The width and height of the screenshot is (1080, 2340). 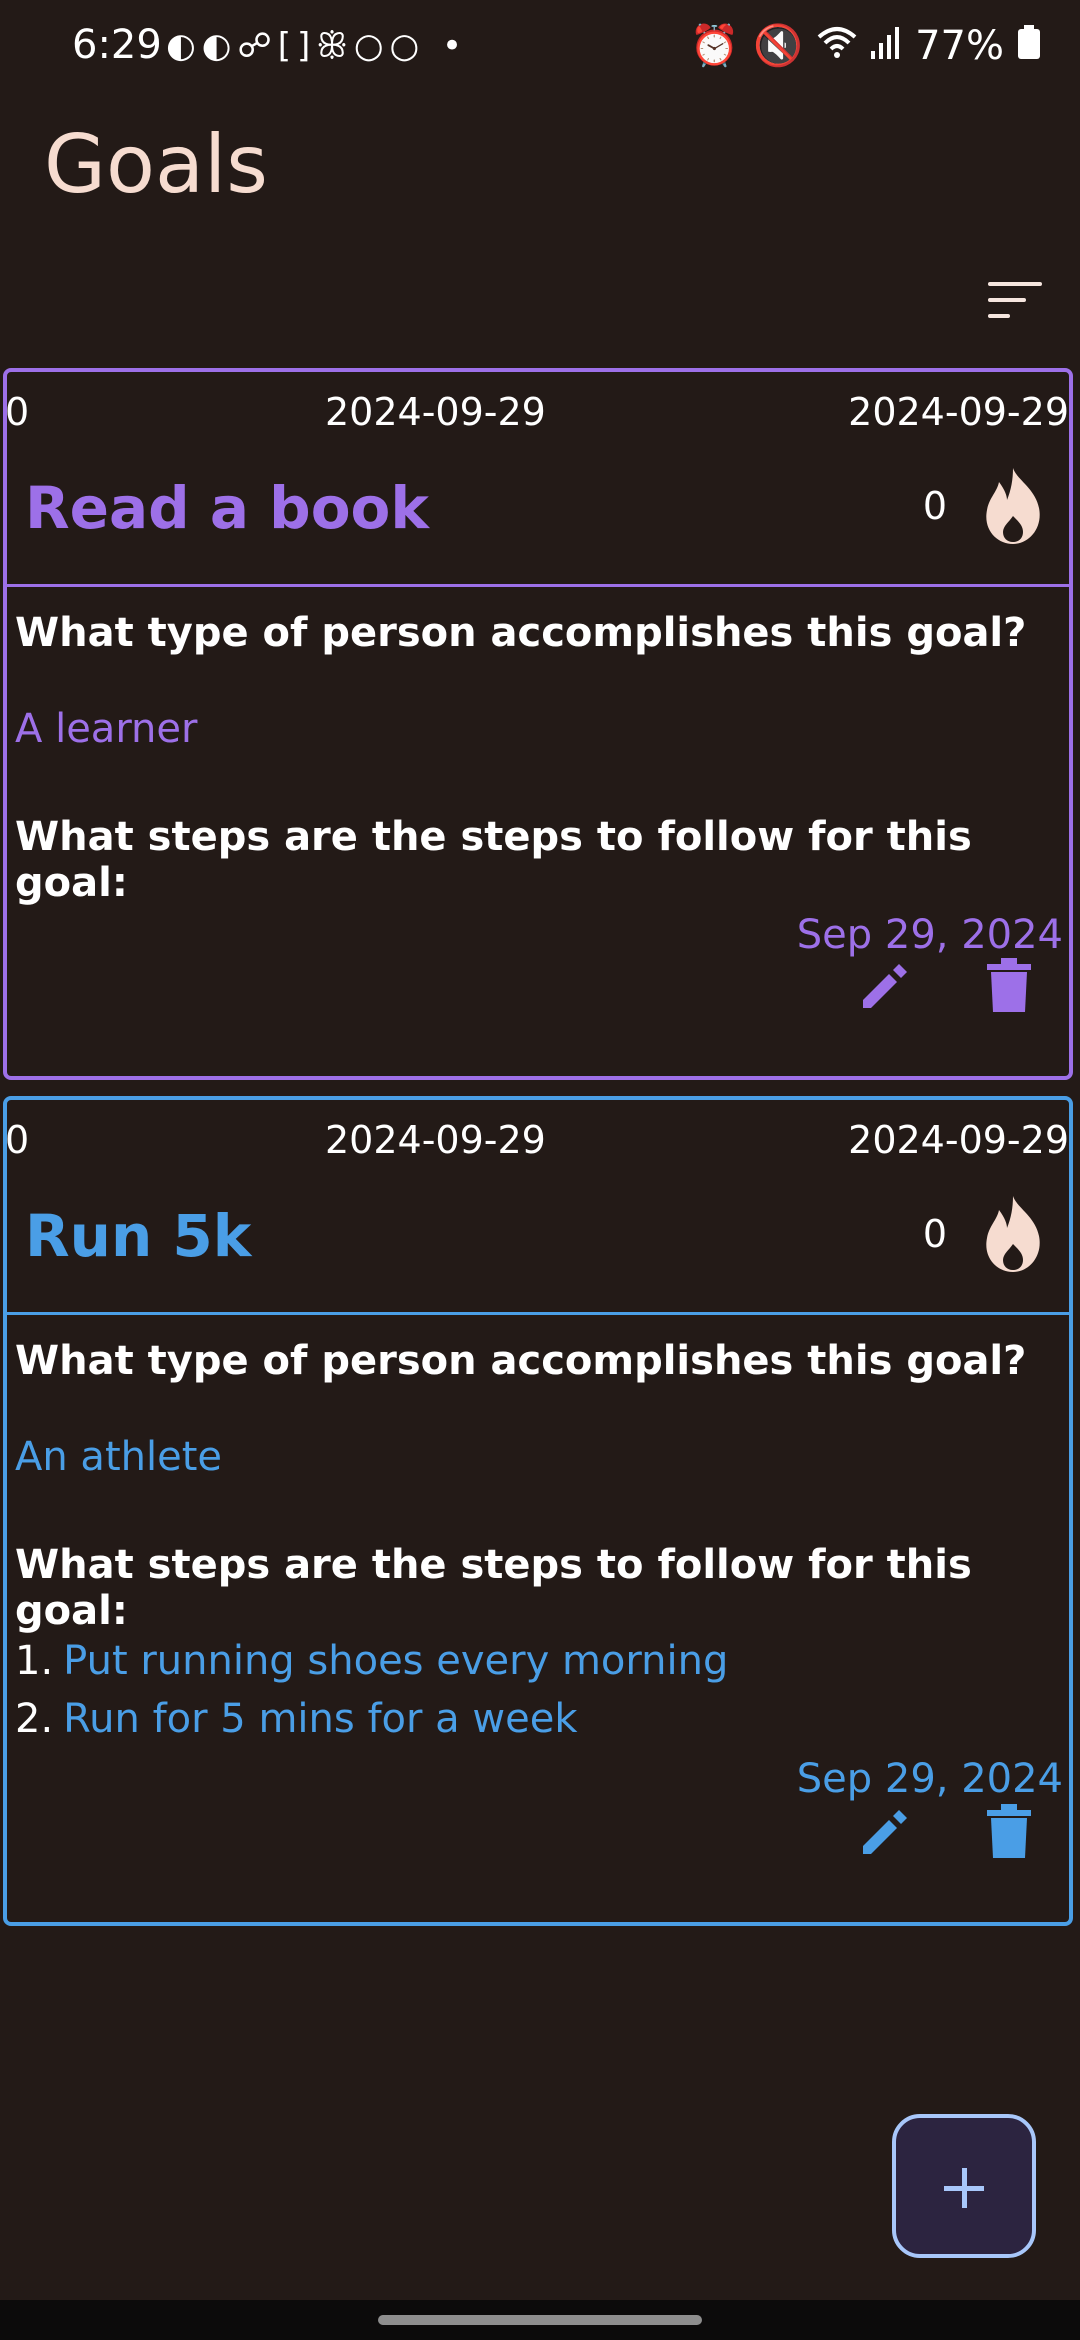 What do you see at coordinates (138, 1236) in the screenshot?
I see `goal-title: Run 5k` at bounding box center [138, 1236].